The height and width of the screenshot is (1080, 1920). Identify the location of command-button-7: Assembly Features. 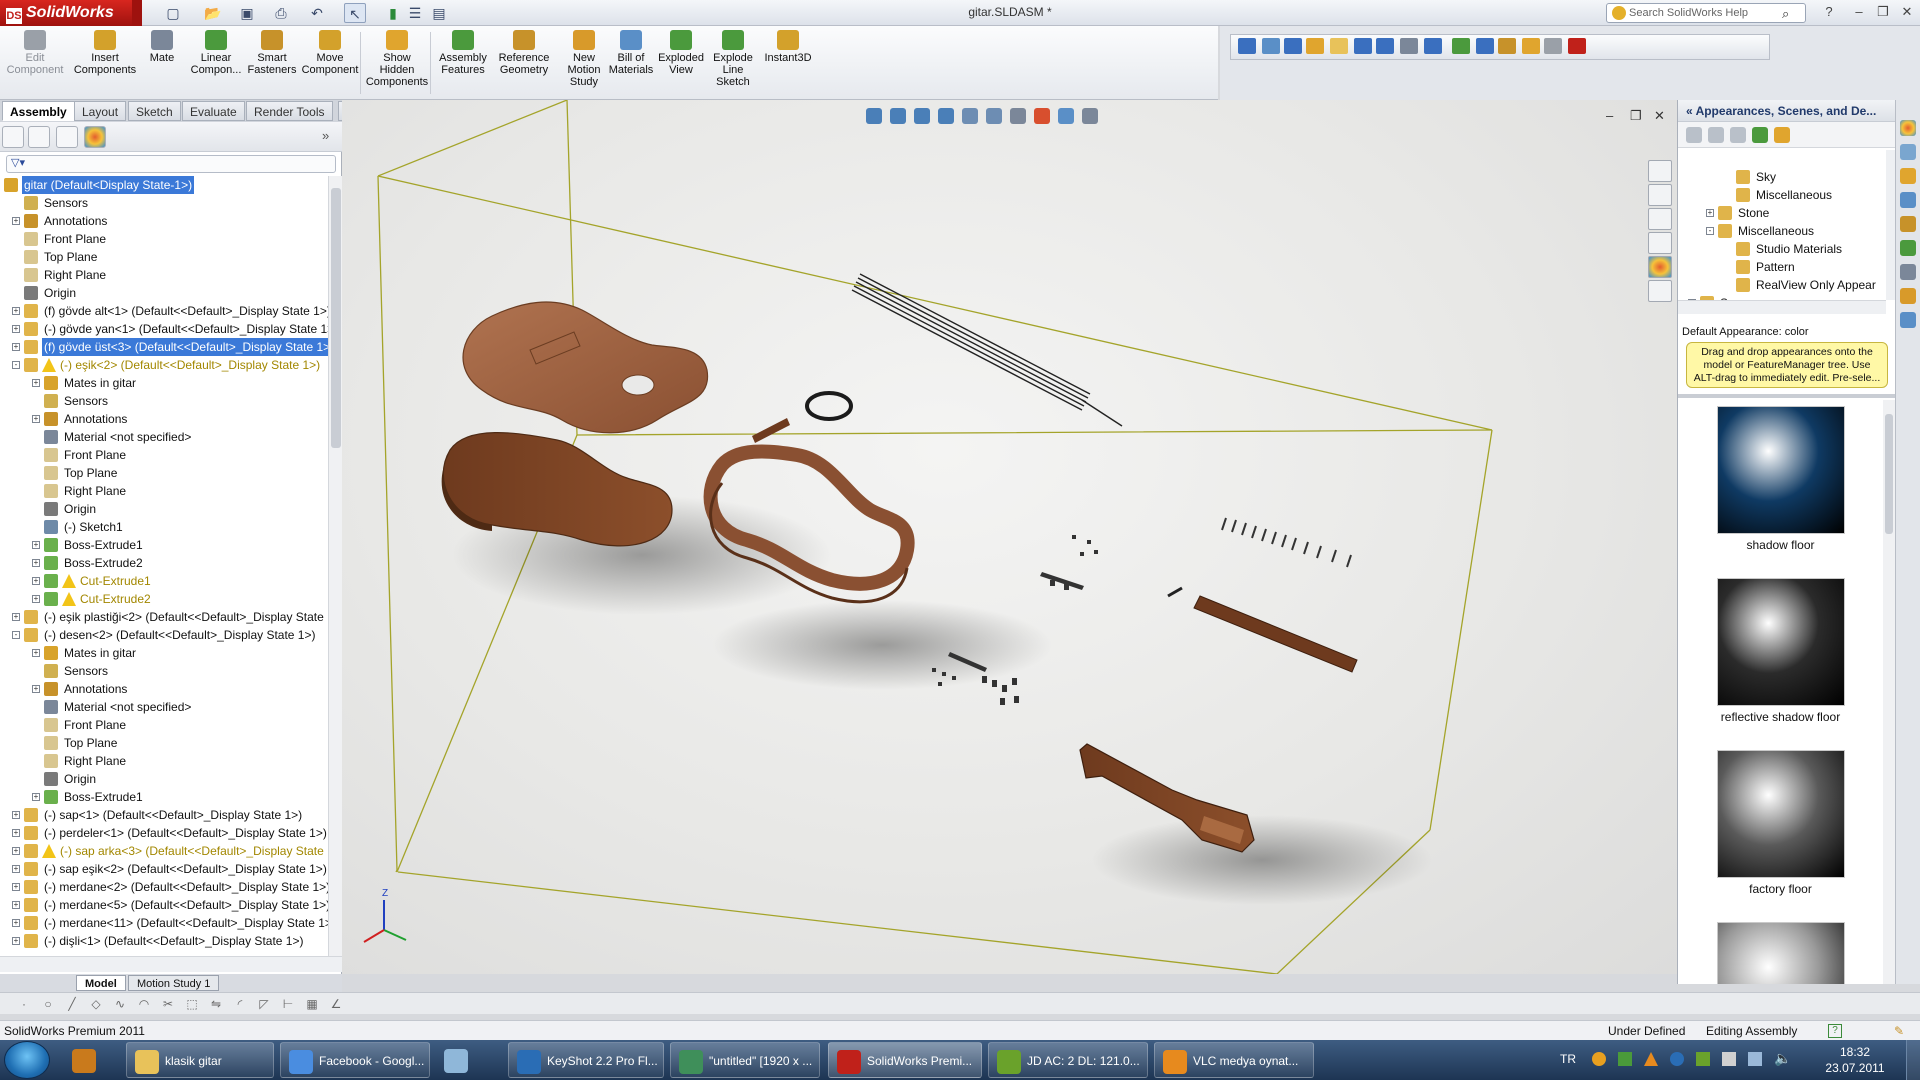
(463, 64).